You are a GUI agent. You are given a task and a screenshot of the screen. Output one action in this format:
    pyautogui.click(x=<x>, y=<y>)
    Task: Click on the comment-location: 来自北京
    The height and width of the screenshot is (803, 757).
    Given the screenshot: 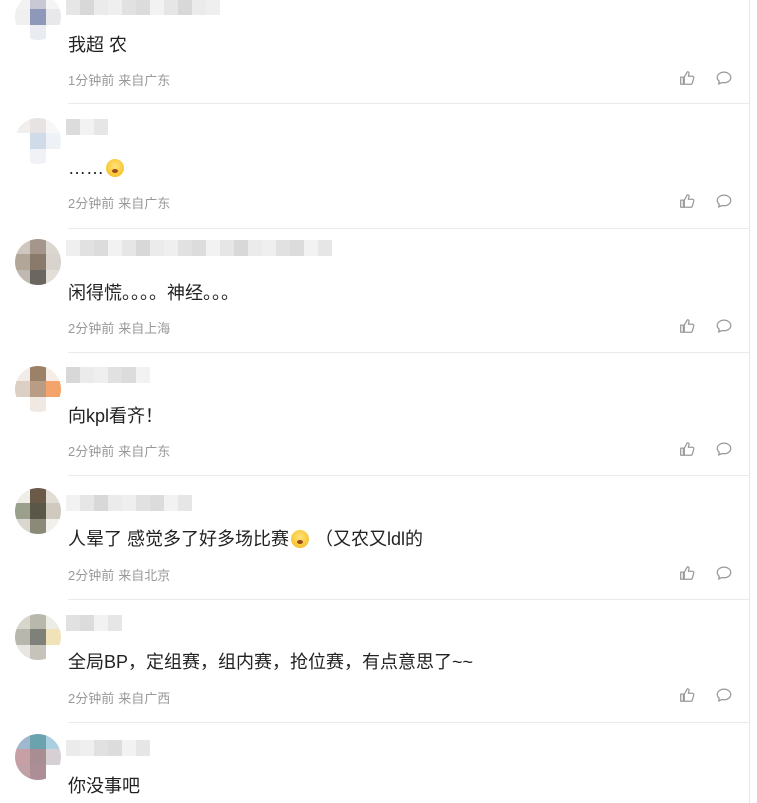 What is the action you would take?
    pyautogui.click(x=144, y=575)
    